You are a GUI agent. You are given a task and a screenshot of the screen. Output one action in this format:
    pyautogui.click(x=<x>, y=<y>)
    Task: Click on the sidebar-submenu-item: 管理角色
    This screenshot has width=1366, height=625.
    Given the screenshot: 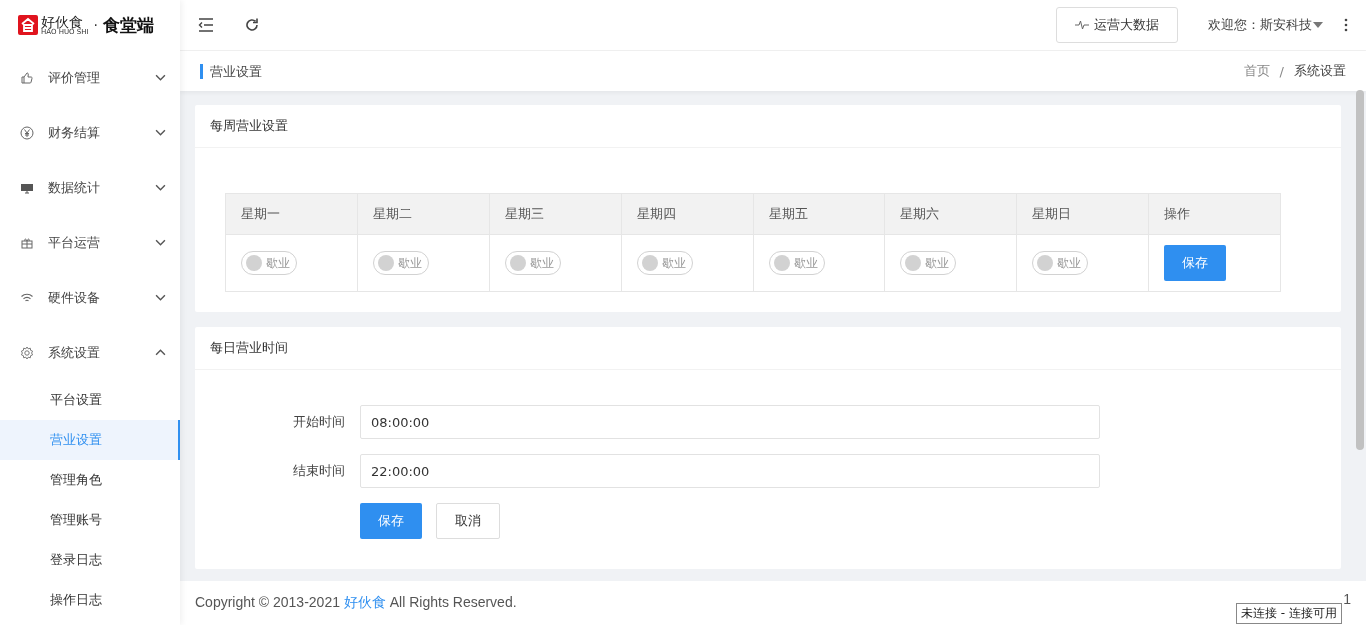 What is the action you would take?
    pyautogui.click(x=90, y=480)
    